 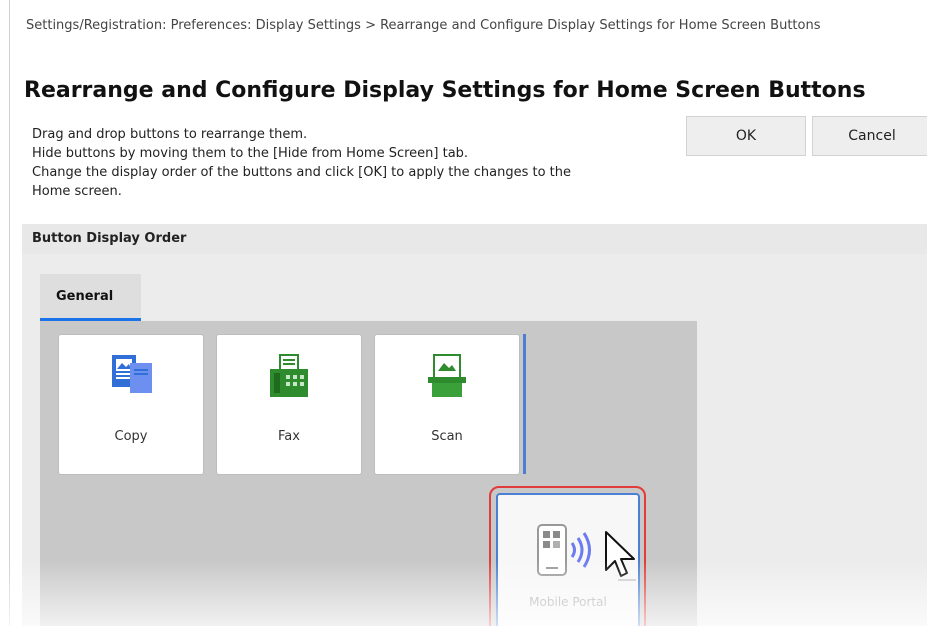 What do you see at coordinates (131, 404) in the screenshot?
I see `home-button-copy: Copy` at bounding box center [131, 404].